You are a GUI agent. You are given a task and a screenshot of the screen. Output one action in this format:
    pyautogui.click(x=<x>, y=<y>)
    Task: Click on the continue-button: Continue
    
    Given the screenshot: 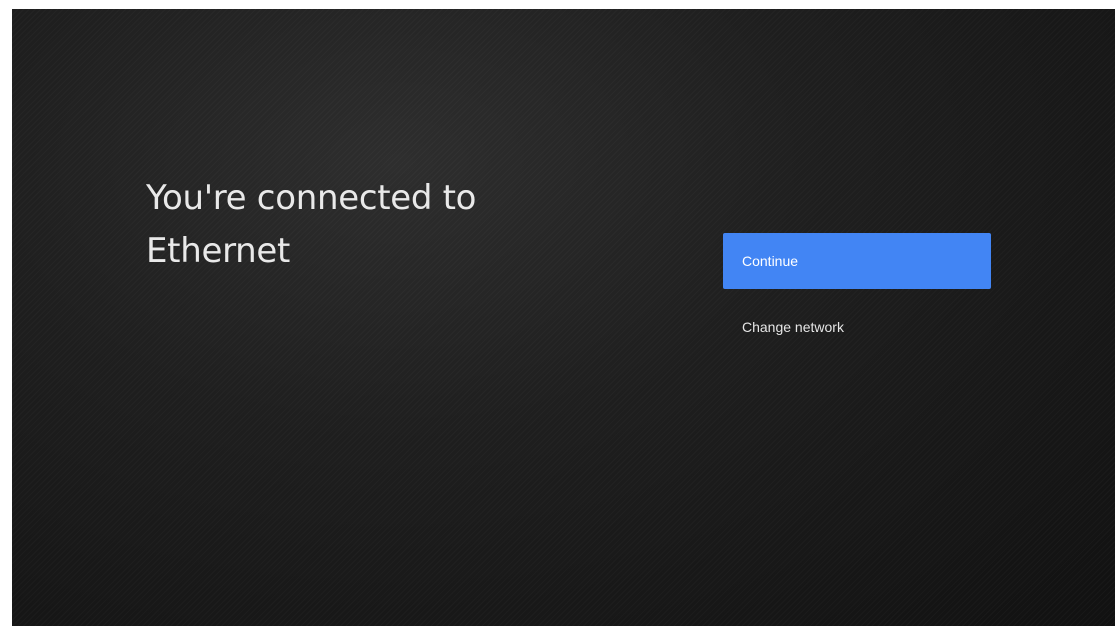 What is the action you would take?
    pyautogui.click(x=857, y=261)
    